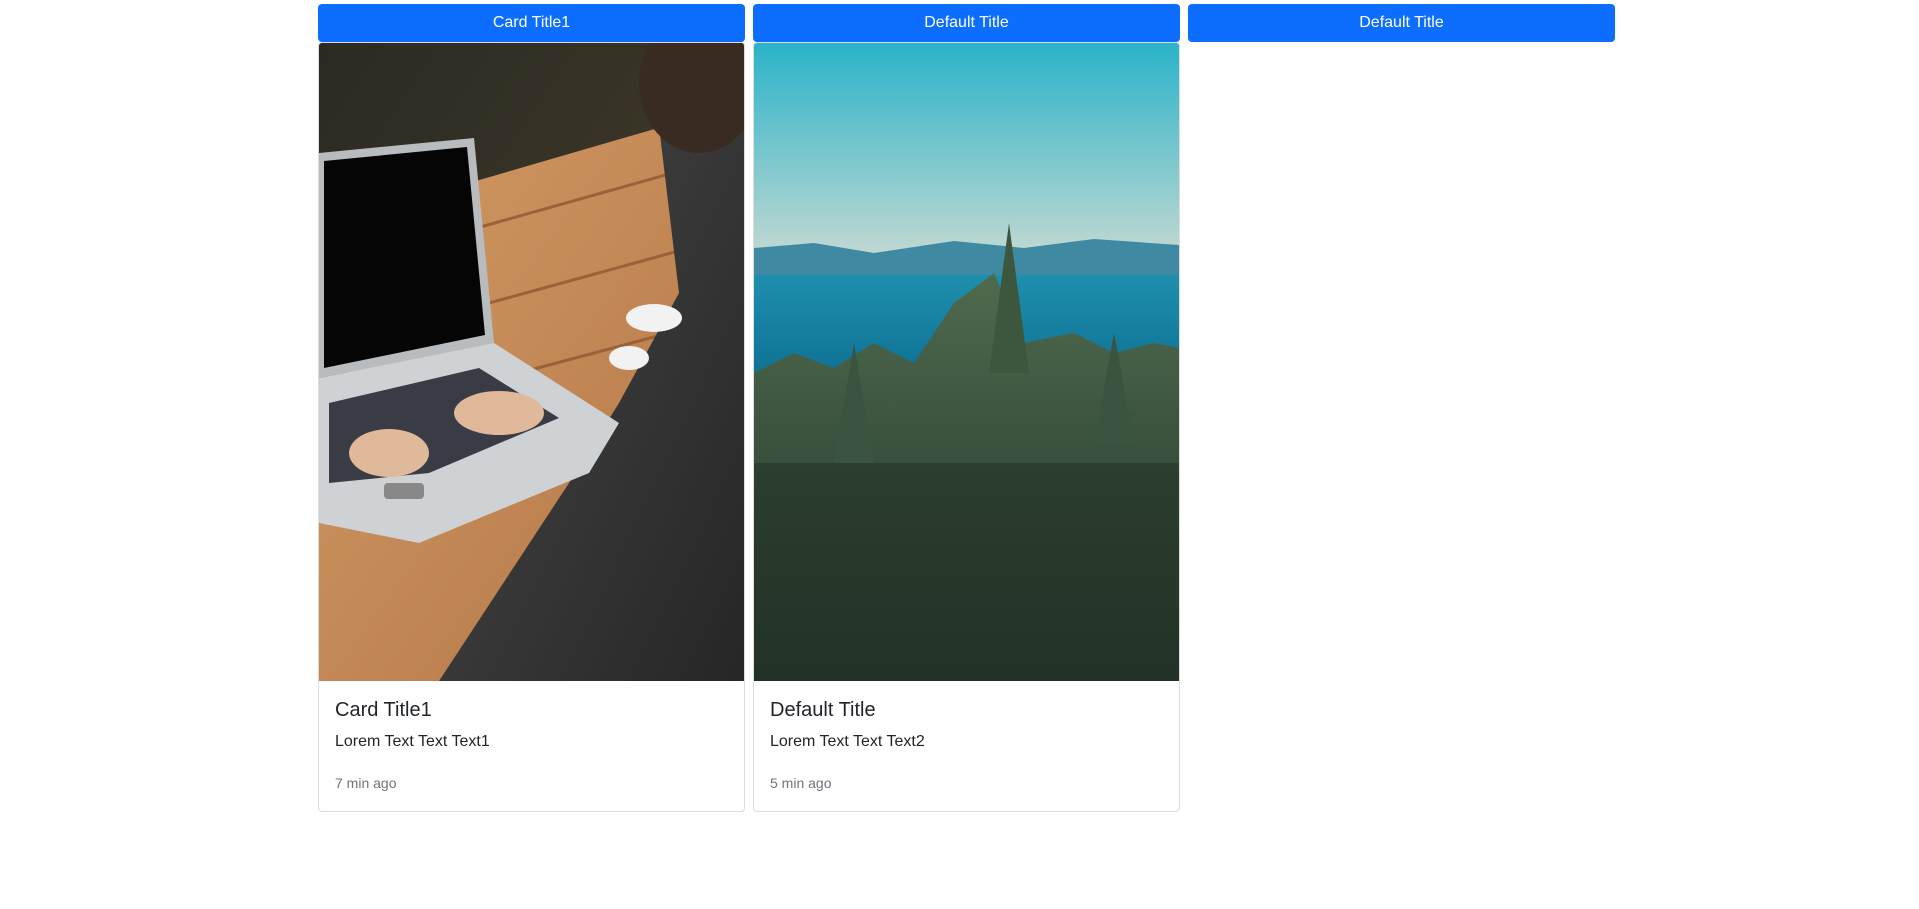  What do you see at coordinates (847, 741) in the screenshot?
I see `card-text: Lorem Text Text Text2` at bounding box center [847, 741].